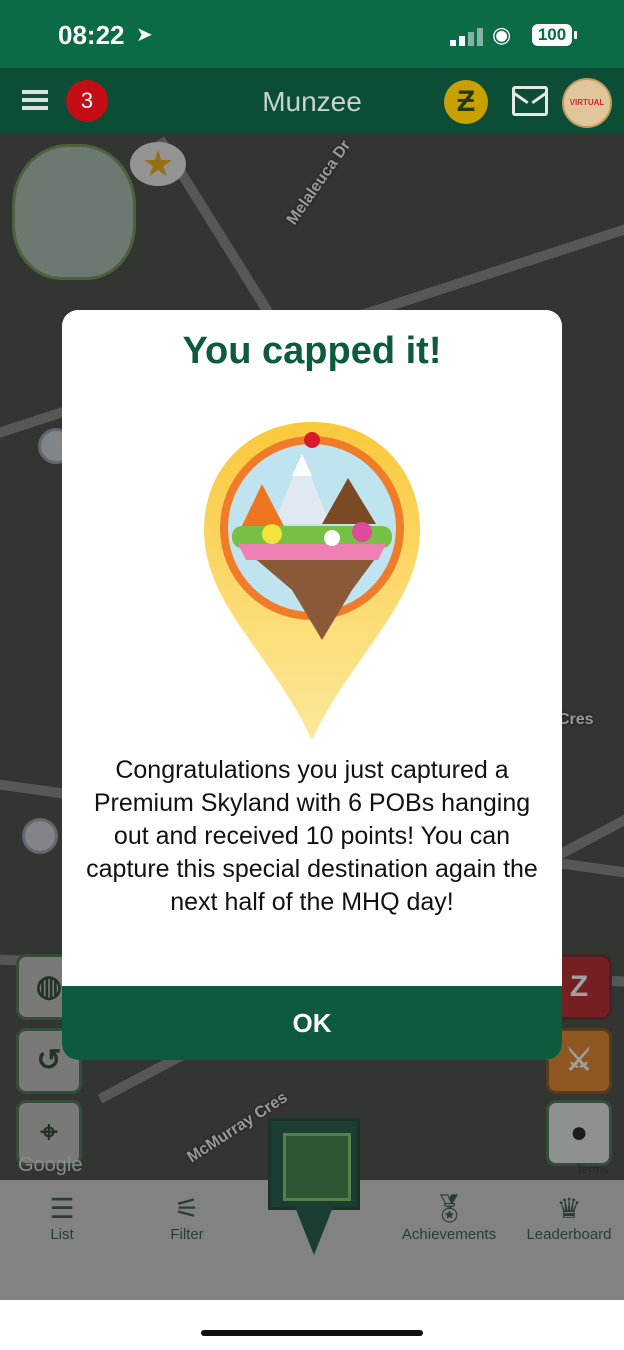 Image resolution: width=624 pixels, height=1350 pixels. Describe the element at coordinates (312, 1023) in the screenshot. I see `ok-button: OK` at that location.